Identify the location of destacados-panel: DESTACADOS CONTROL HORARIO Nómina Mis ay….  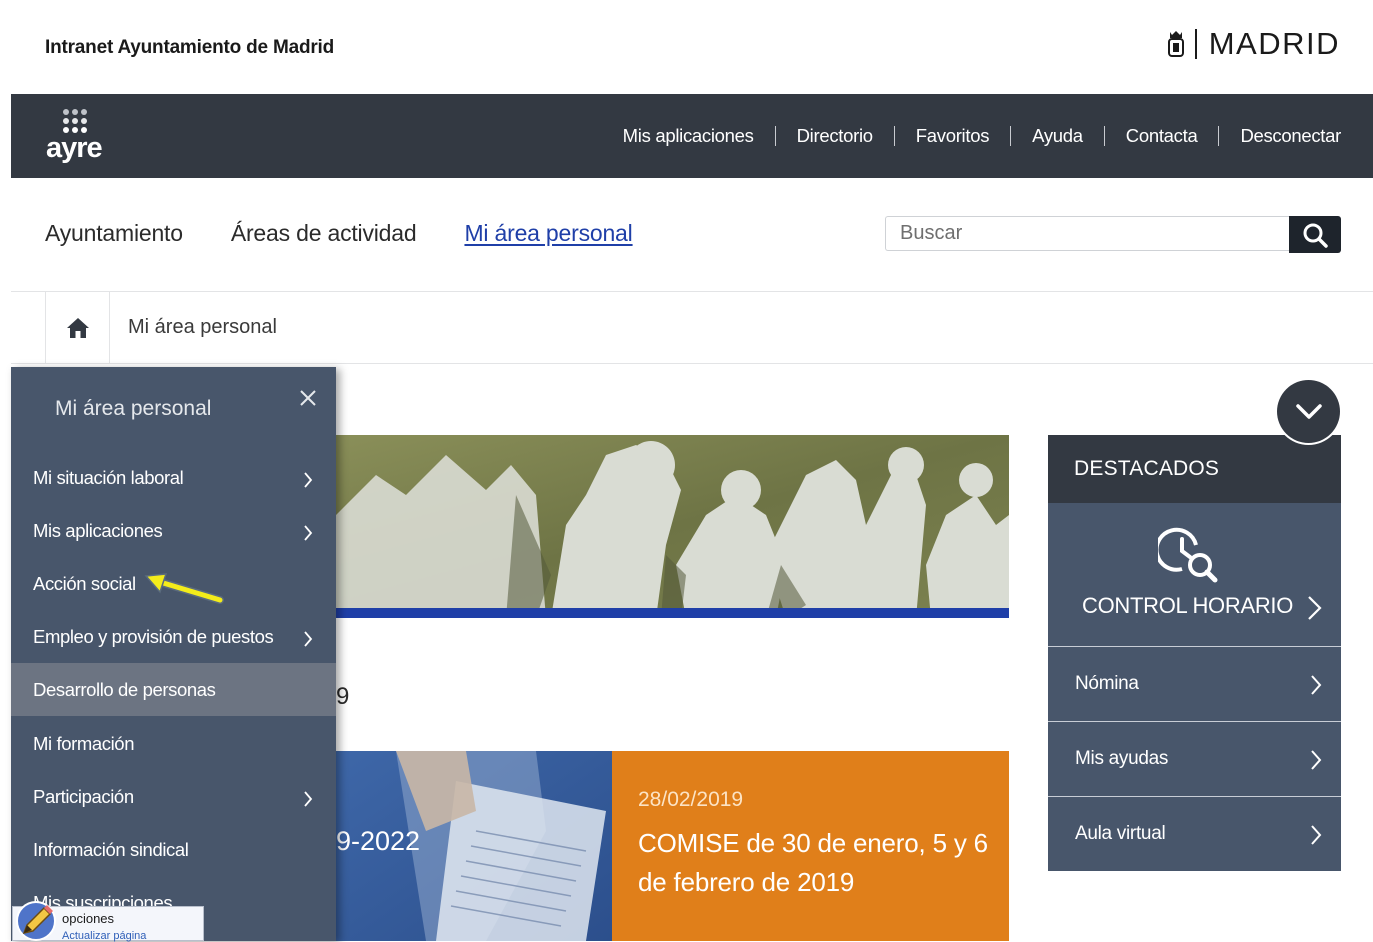
(1194, 653).